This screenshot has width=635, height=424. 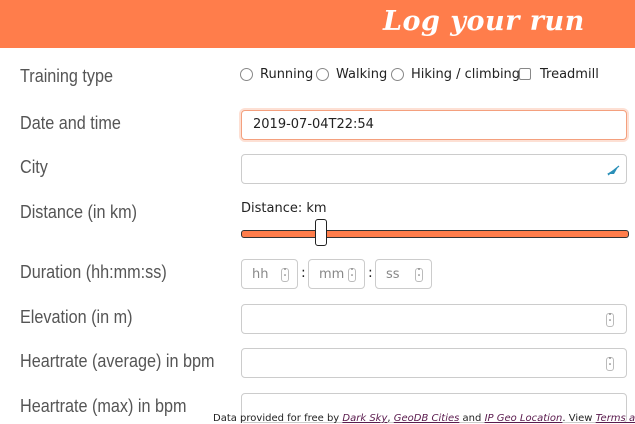 What do you see at coordinates (569, 74) in the screenshot?
I see `treadmill-label: Treadmill` at bounding box center [569, 74].